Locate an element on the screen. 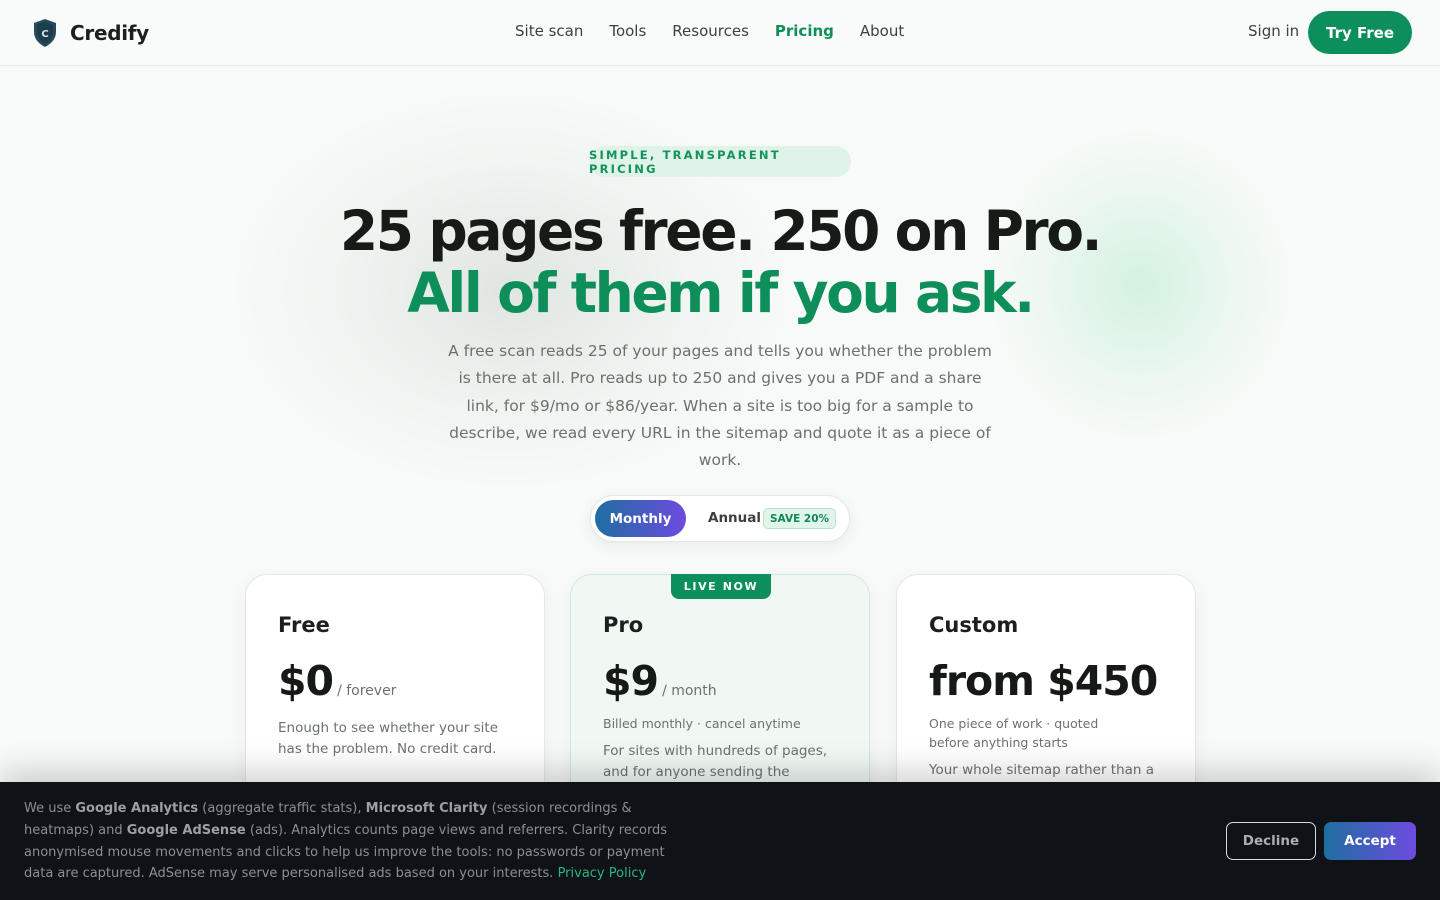 The height and width of the screenshot is (900, 1440). billing-toggle: Monthly Annual SAVE 20% is located at coordinates (720, 518).